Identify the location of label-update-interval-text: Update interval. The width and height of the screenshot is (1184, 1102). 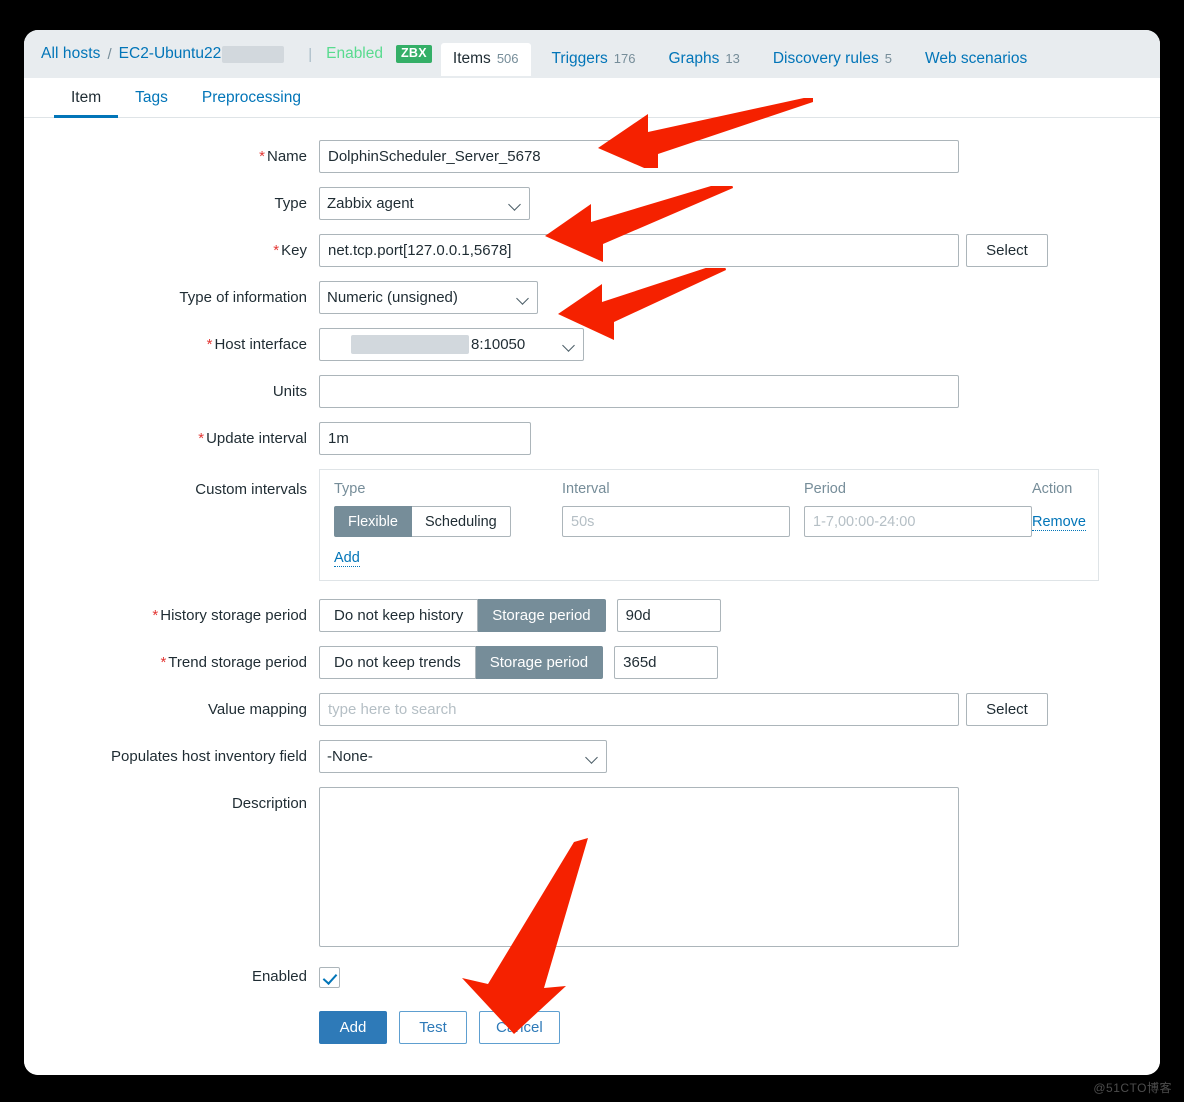
(256, 438).